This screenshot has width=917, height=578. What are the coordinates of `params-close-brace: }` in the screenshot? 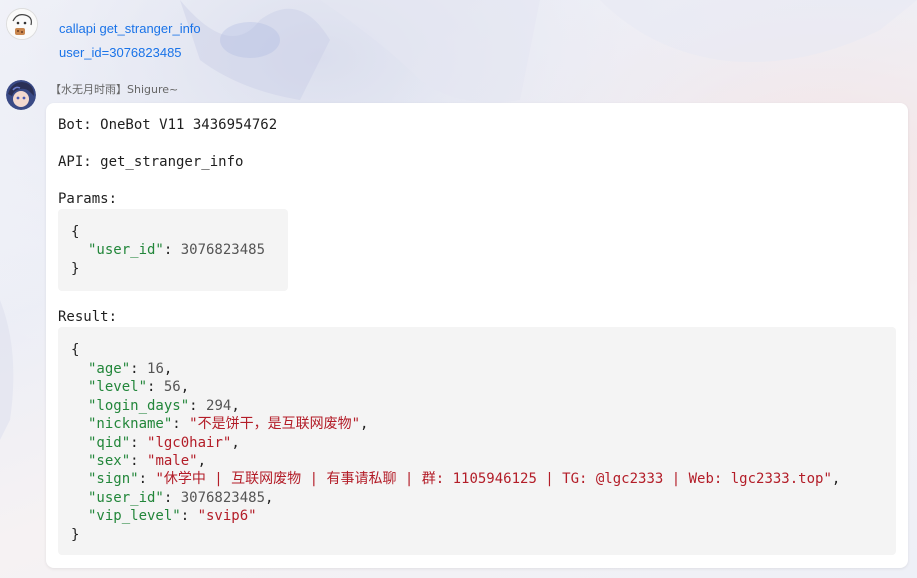 It's located at (75, 269).